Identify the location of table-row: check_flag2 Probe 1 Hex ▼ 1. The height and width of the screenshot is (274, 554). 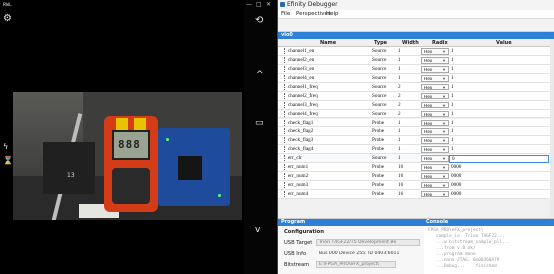
(416, 132).